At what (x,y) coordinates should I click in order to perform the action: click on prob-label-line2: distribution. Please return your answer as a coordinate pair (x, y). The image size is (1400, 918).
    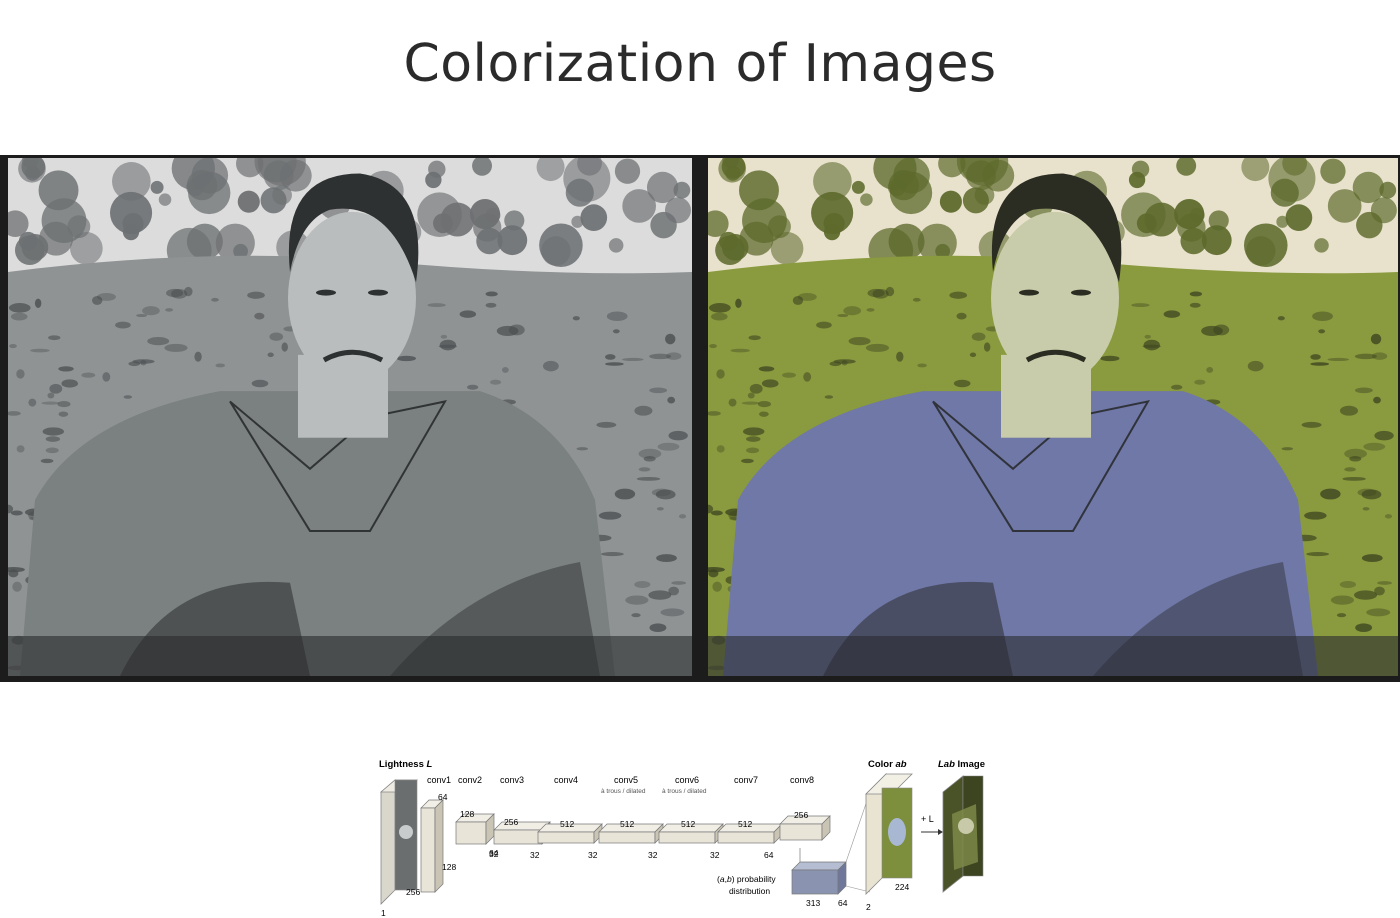
    Looking at the image, I should click on (749, 891).